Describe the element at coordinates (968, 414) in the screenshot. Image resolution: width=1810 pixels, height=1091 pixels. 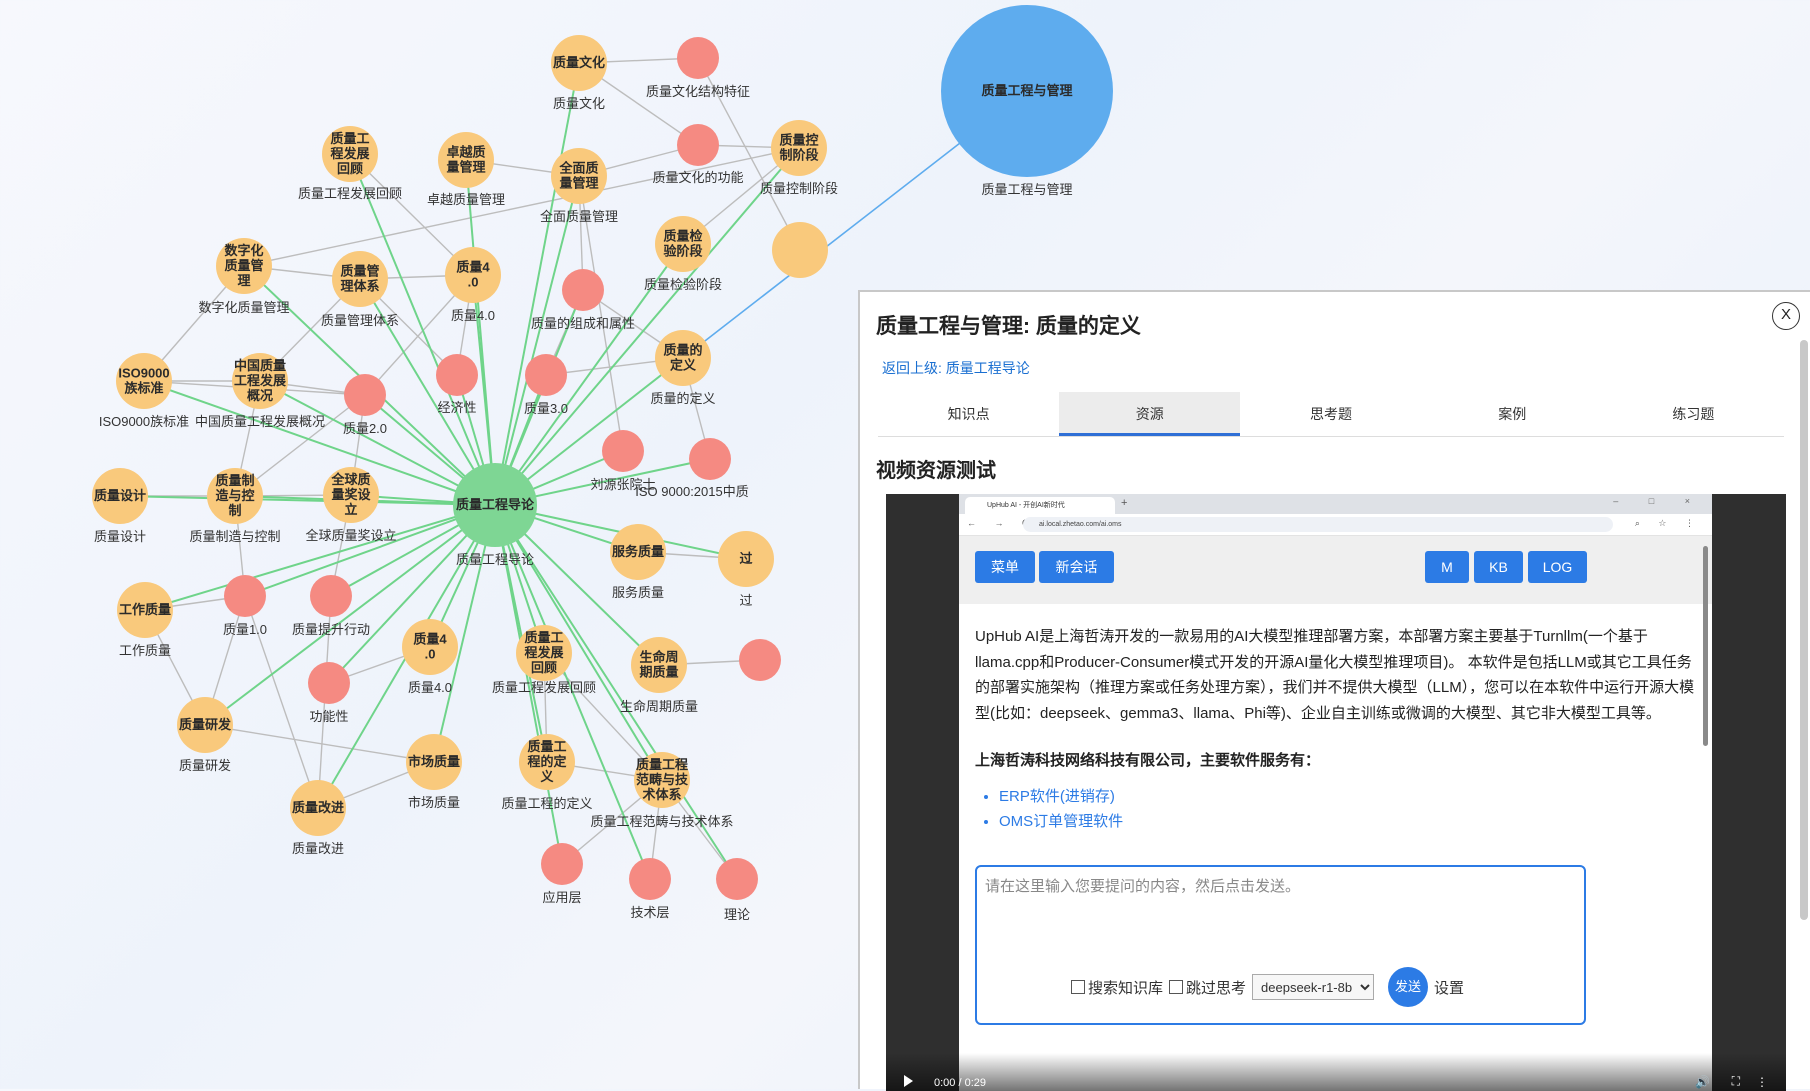
I see `tab-knowledge: 知识点` at that location.